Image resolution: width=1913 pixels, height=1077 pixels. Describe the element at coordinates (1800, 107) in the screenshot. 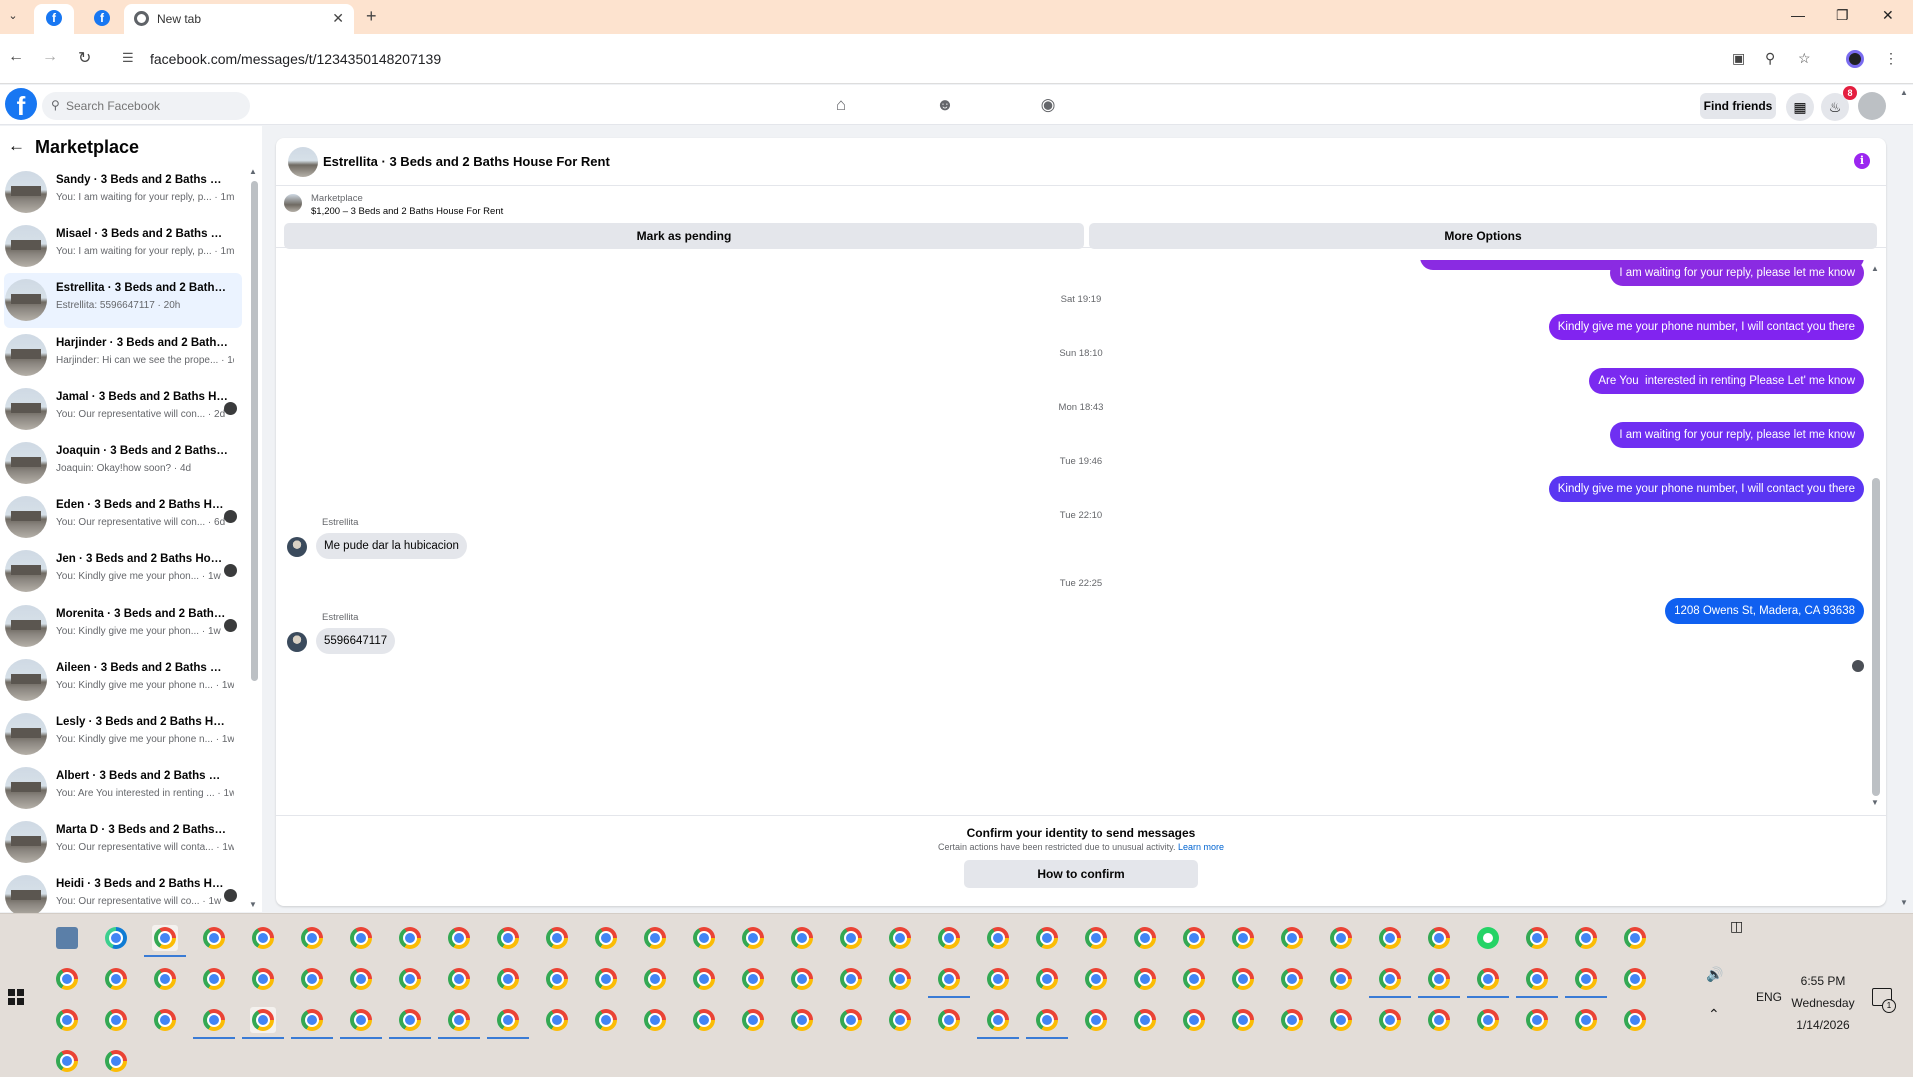

I see `menu-grid-icon: ▦` at that location.